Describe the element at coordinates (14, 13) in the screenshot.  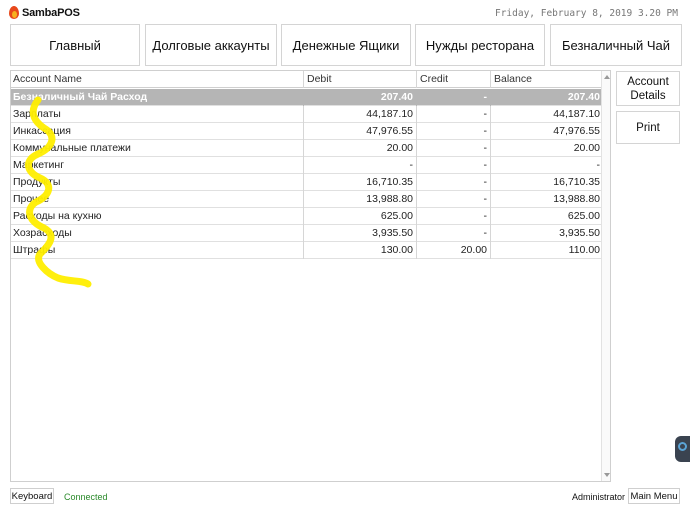
I see `sambapos-flame-icon` at that location.